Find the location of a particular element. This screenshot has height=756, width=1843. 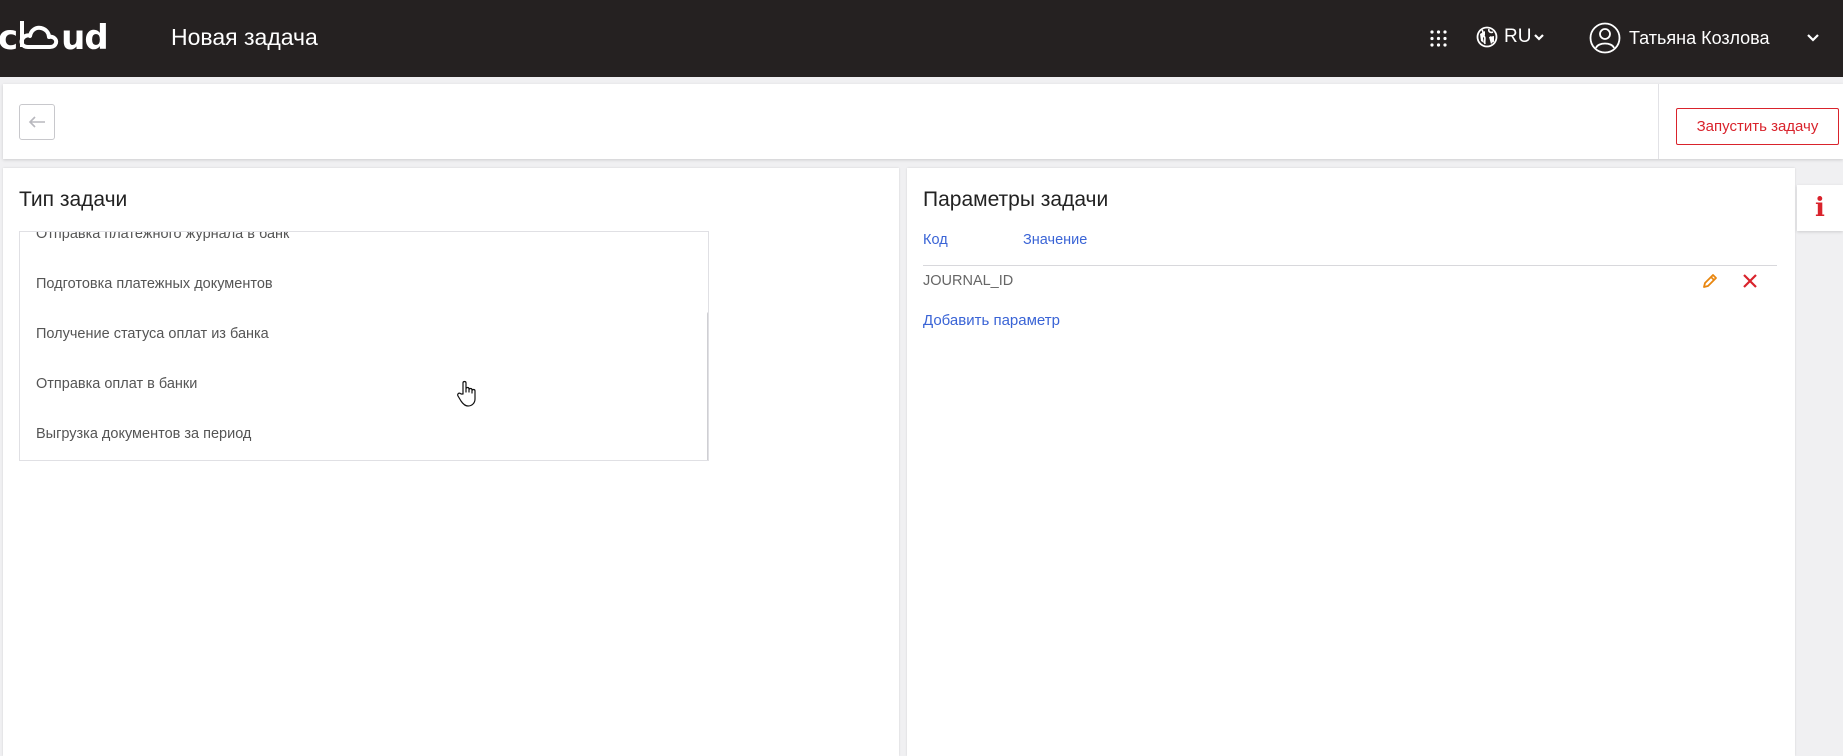

task-params-title: Параметры задачи is located at coordinates (1016, 199).